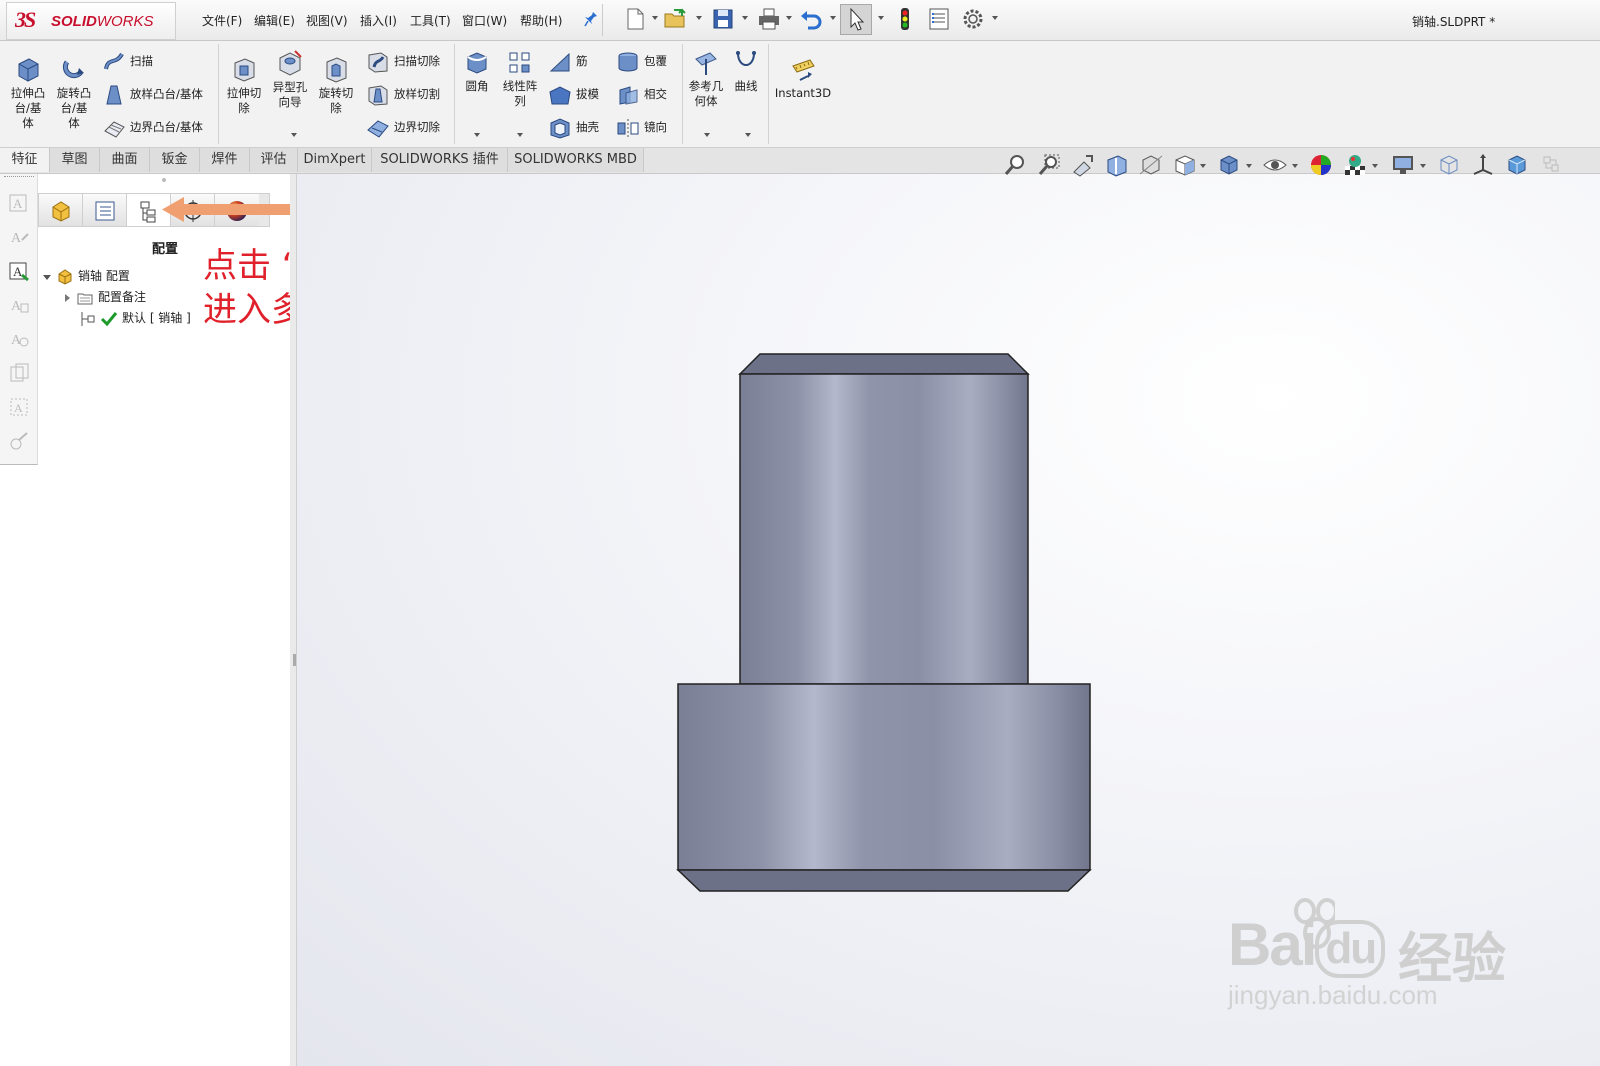 This screenshot has height=1066, width=1600. What do you see at coordinates (61, 210) in the screenshot?
I see `tab-feature-manager` at bounding box center [61, 210].